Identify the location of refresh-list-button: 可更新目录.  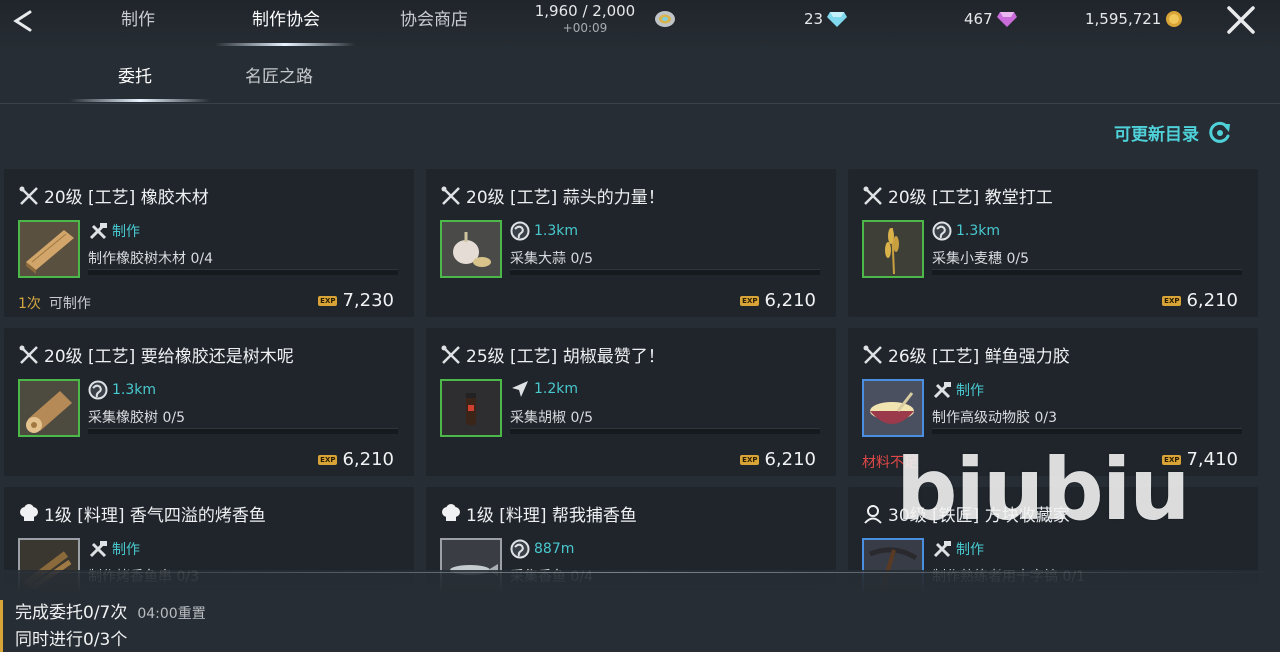
(1173, 132).